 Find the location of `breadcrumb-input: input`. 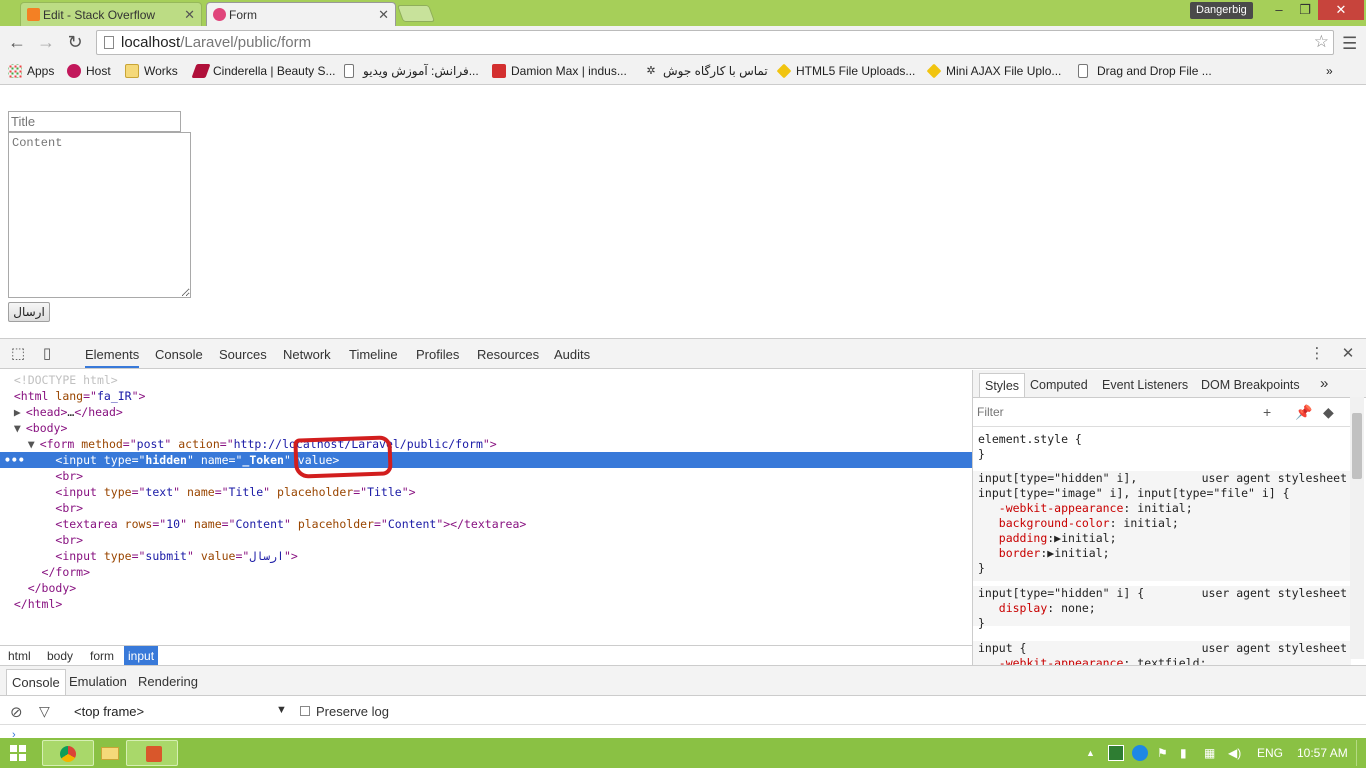

breadcrumb-input: input is located at coordinates (141, 656).